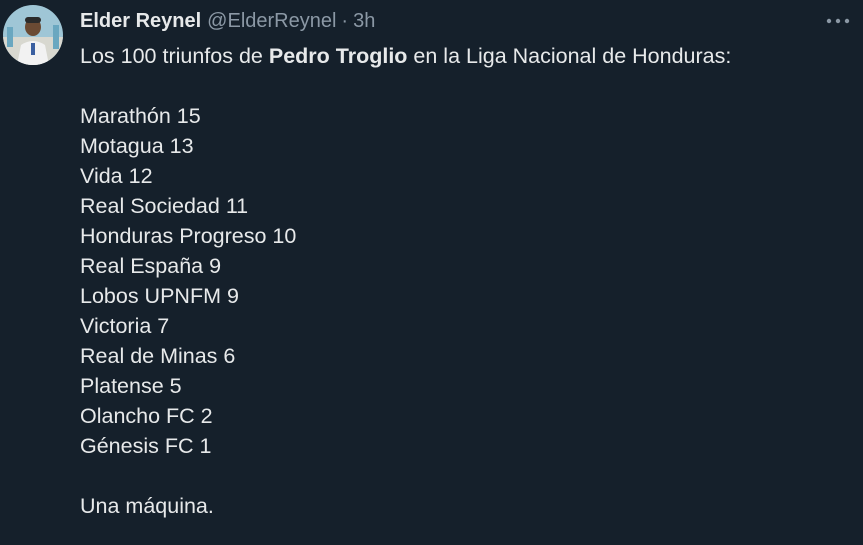  What do you see at coordinates (164, 206) in the screenshot?
I see `list-item: Real Sociedad 11` at bounding box center [164, 206].